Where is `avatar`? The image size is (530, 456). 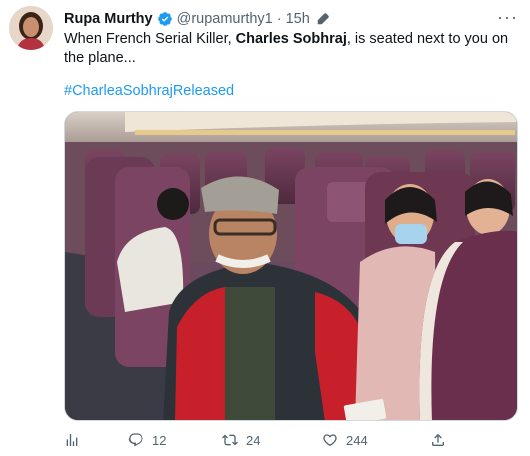
avatar is located at coordinates (31, 28).